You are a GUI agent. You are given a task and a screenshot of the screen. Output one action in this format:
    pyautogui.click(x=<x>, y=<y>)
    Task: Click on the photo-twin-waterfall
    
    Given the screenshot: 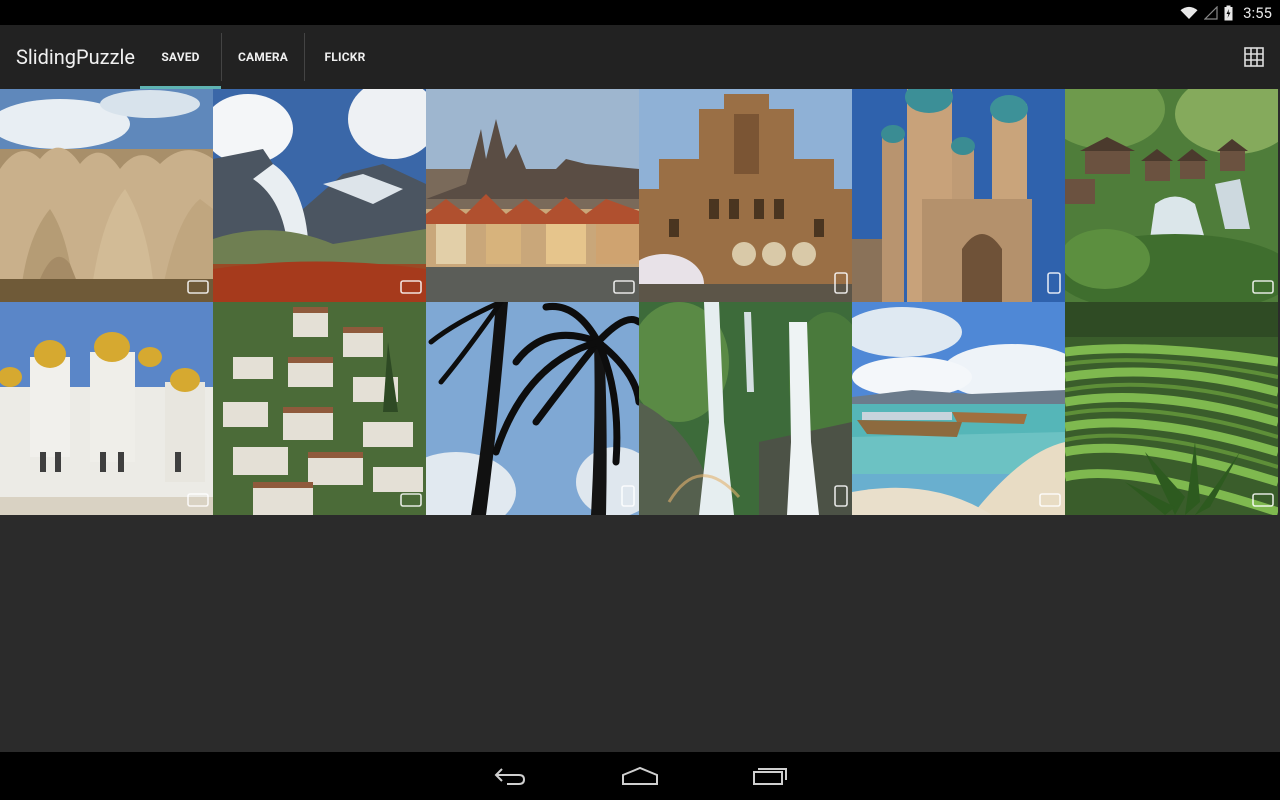 What is the action you would take?
    pyautogui.click(x=745, y=408)
    